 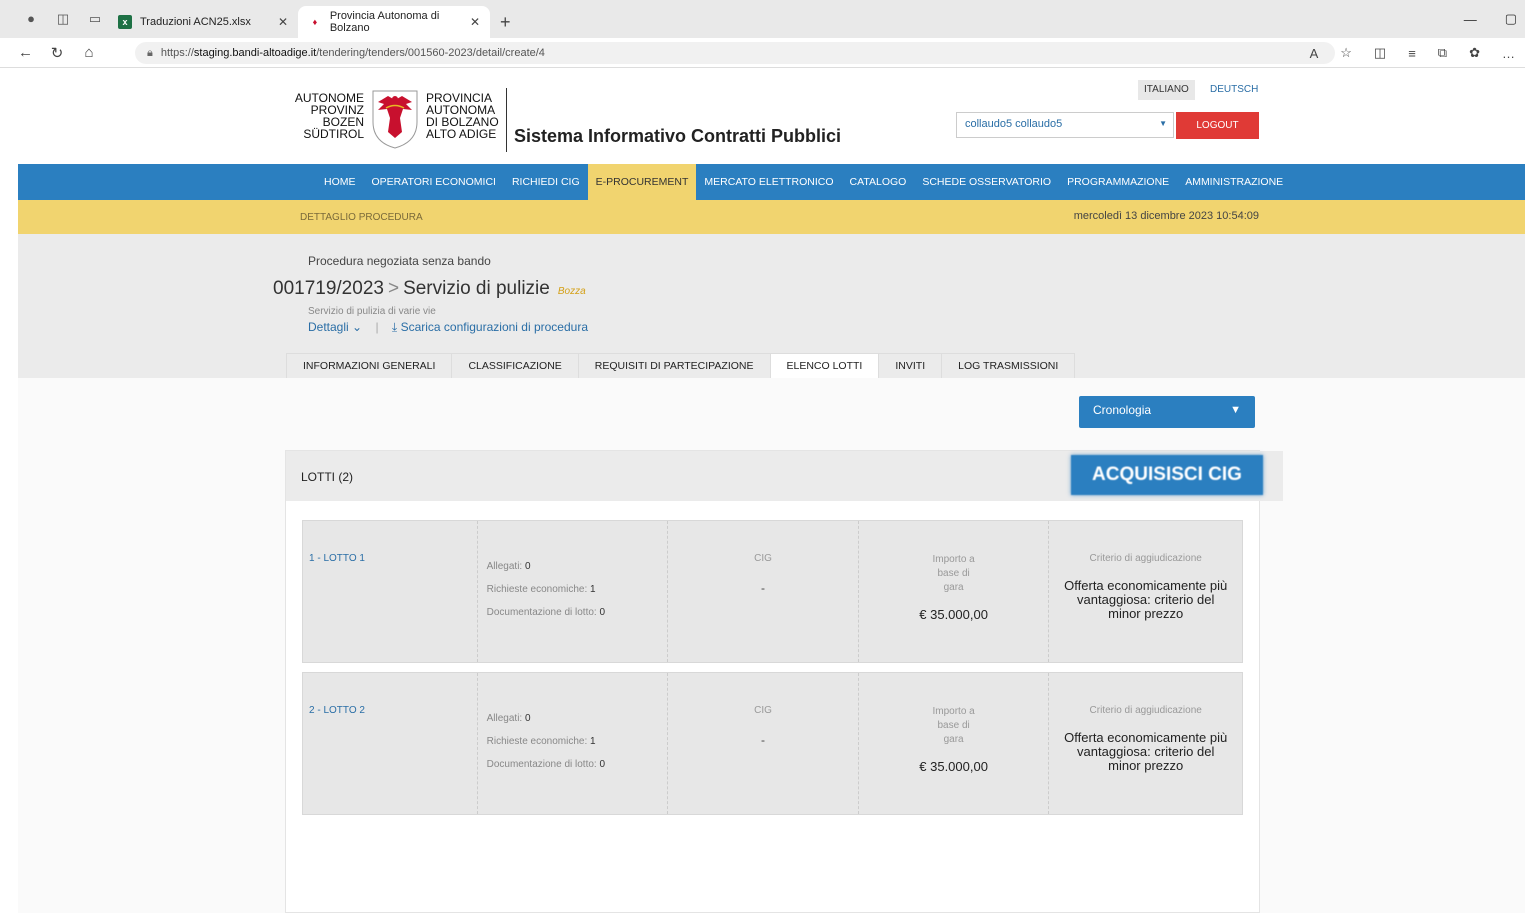 What do you see at coordinates (674, 365) in the screenshot?
I see `tab-requisiti-partecipazione: REQUISITI DI PARTECIPAZIONE` at bounding box center [674, 365].